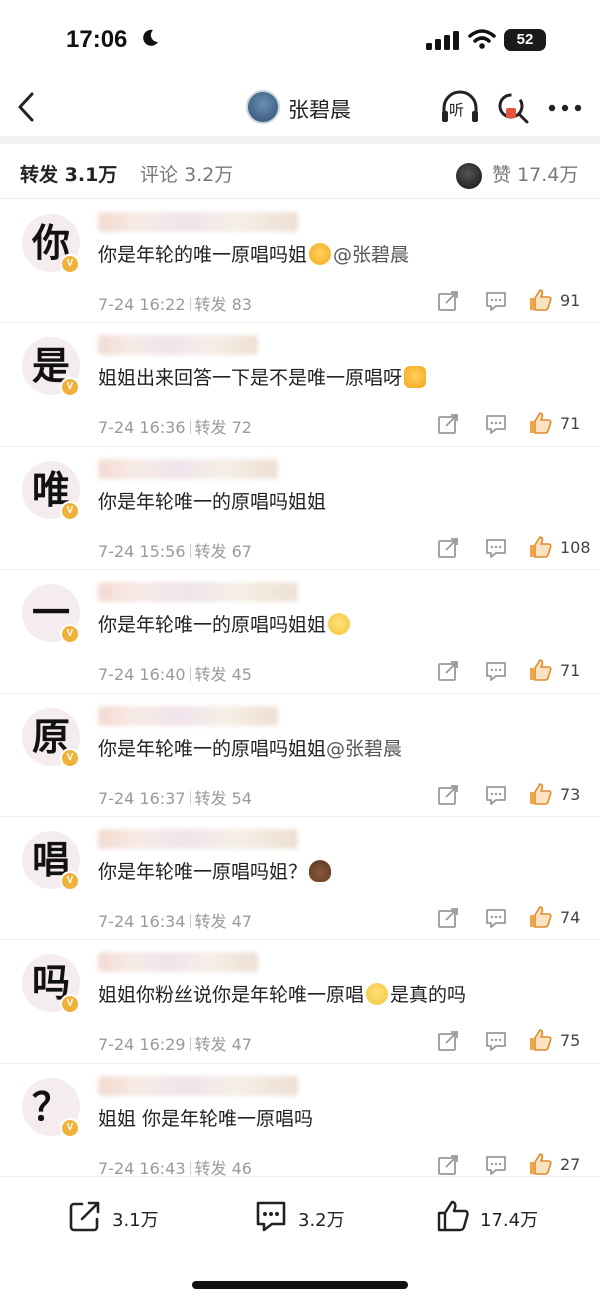  I want to click on tab-repost: 转发 3.1万, so click(68, 173).